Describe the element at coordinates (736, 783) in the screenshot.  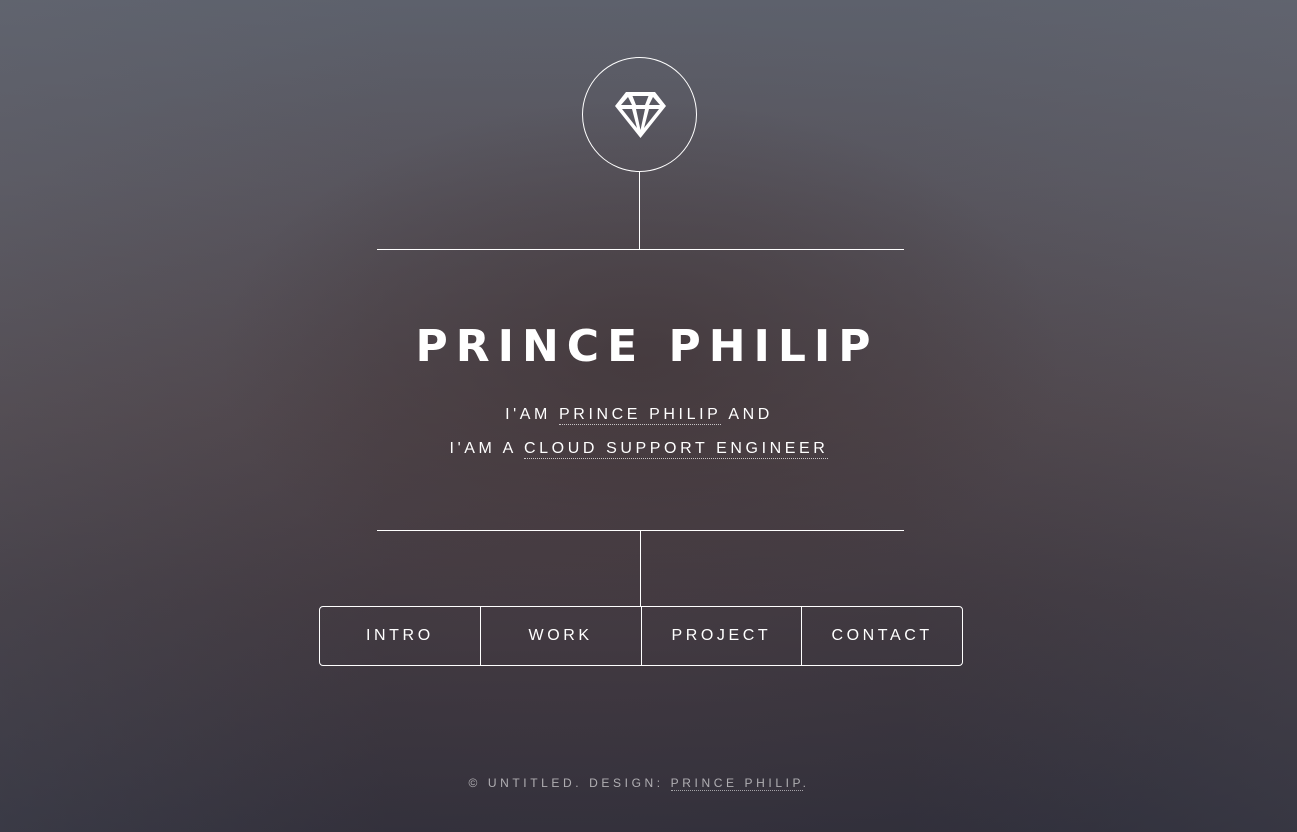
I see `footer-designer-link: PRINCE PHILIP` at that location.